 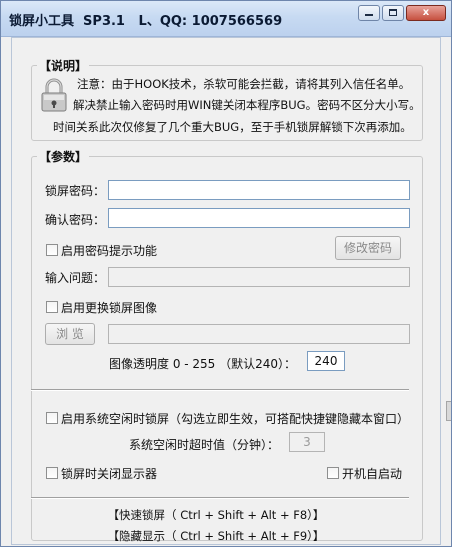 I want to click on opacity-input: 240, so click(x=326, y=361).